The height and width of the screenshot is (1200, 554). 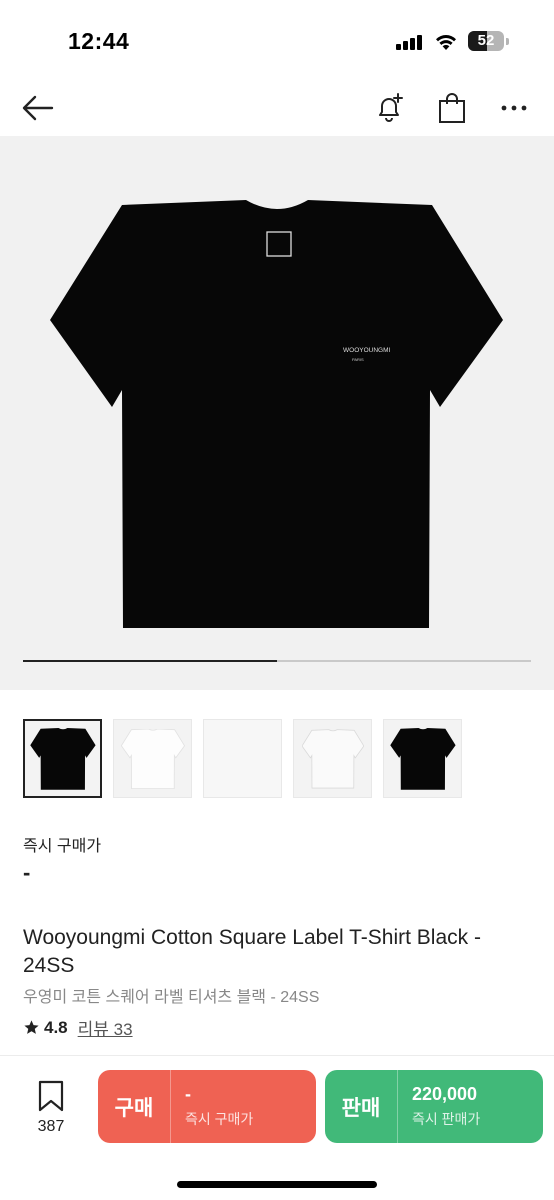 I want to click on battery-nub, so click(x=507, y=41).